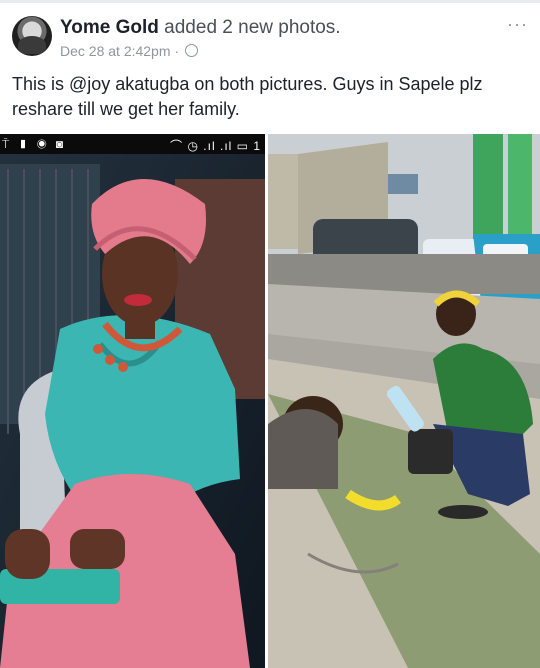  Describe the element at coordinates (270, 1) in the screenshot. I see `top-divider` at that location.